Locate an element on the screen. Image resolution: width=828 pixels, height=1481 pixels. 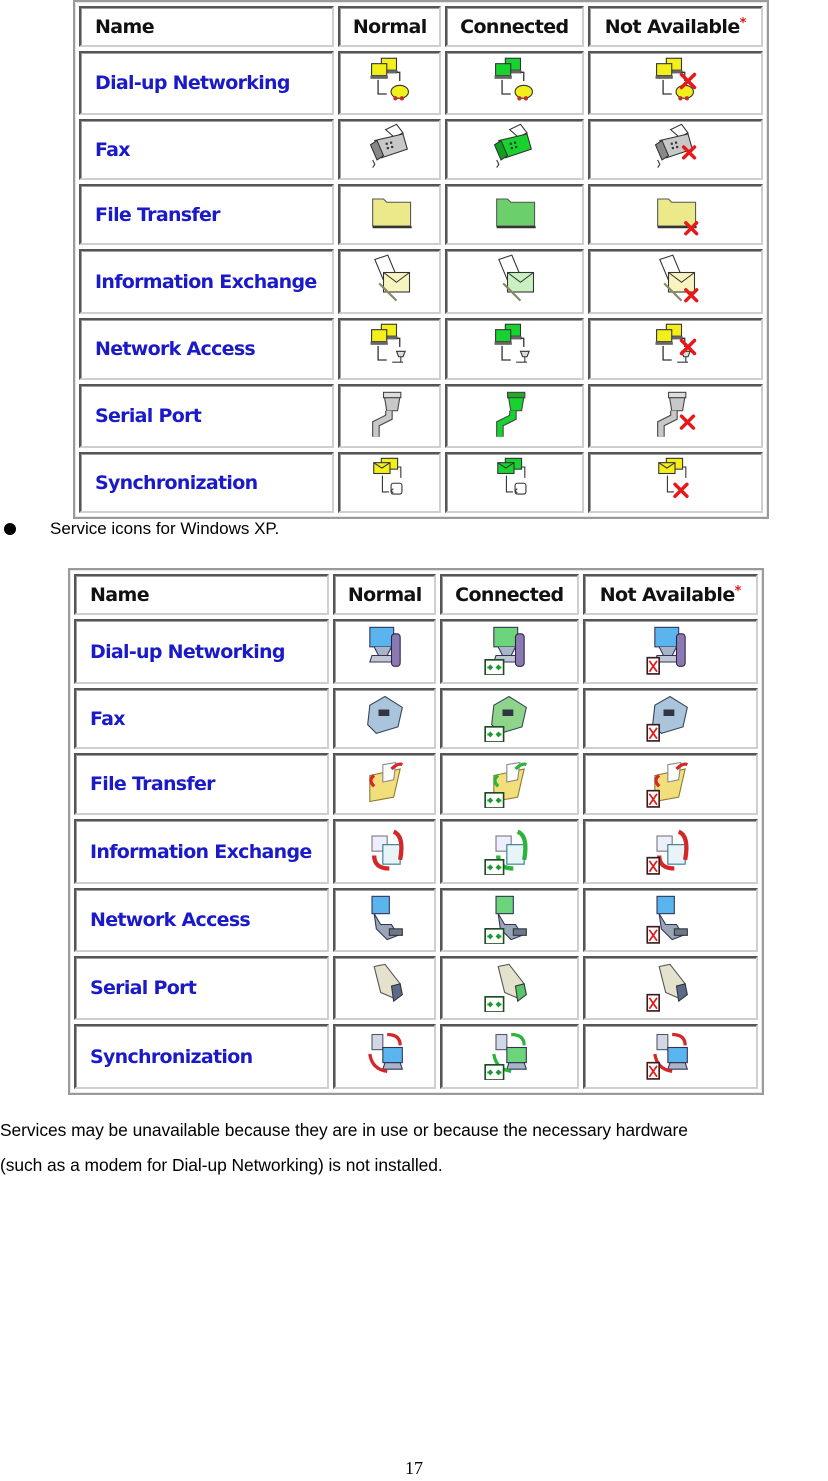
folder-connected-icon is located at coordinates (514, 212).